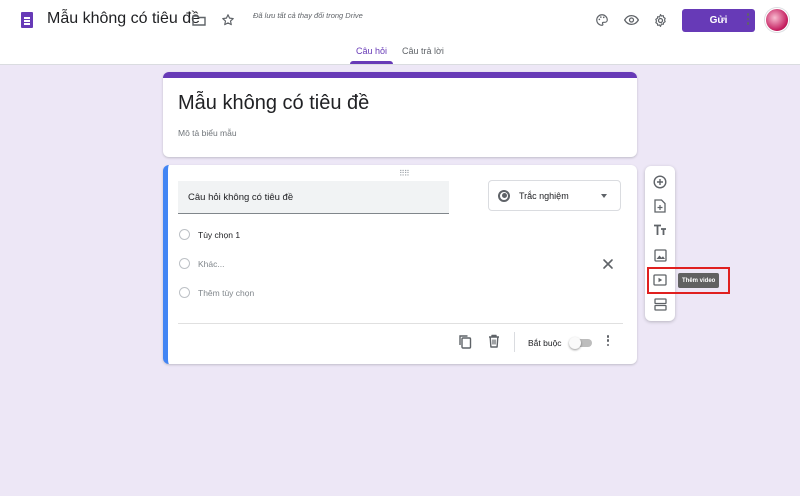  What do you see at coordinates (371, 62) in the screenshot?
I see `active-tab-indicator` at bounding box center [371, 62].